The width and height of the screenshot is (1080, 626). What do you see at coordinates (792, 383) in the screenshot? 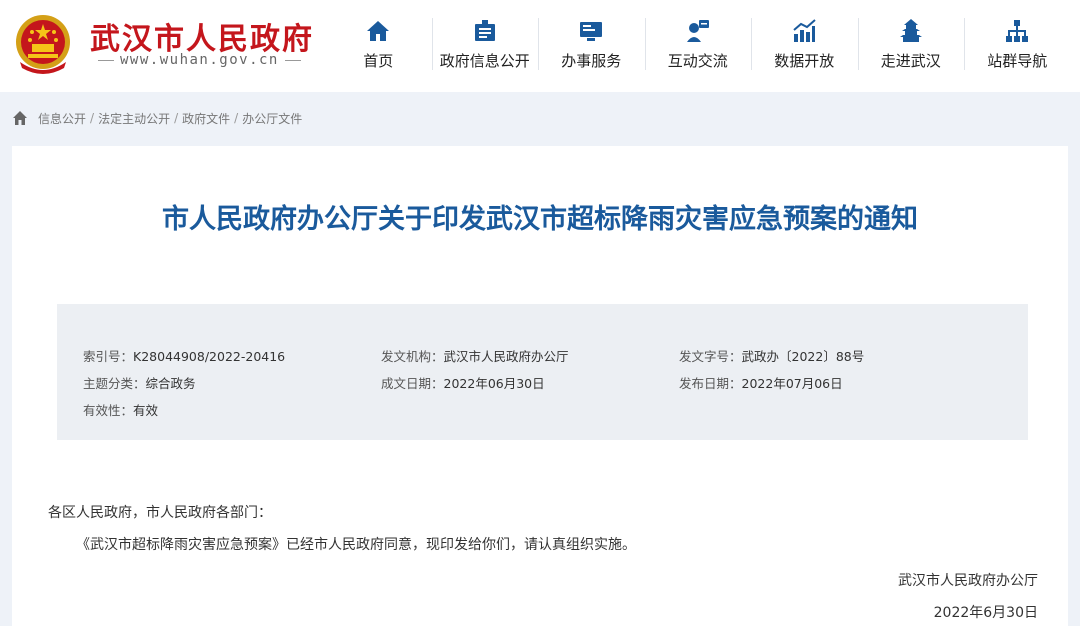
I see `meta-value: 2022年07月06日` at bounding box center [792, 383].